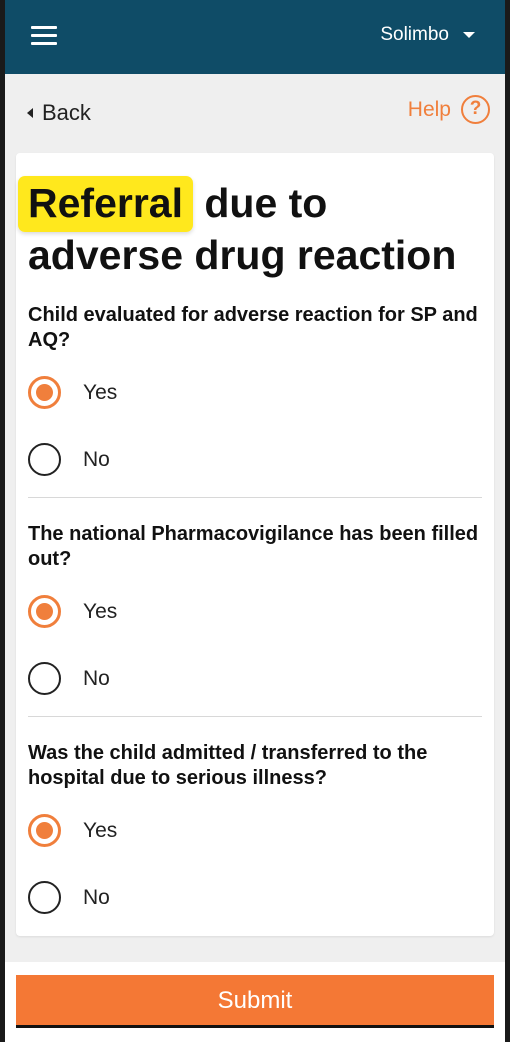  Describe the element at coordinates (475, 109) in the screenshot. I see `question-circle-icon: ?` at that location.